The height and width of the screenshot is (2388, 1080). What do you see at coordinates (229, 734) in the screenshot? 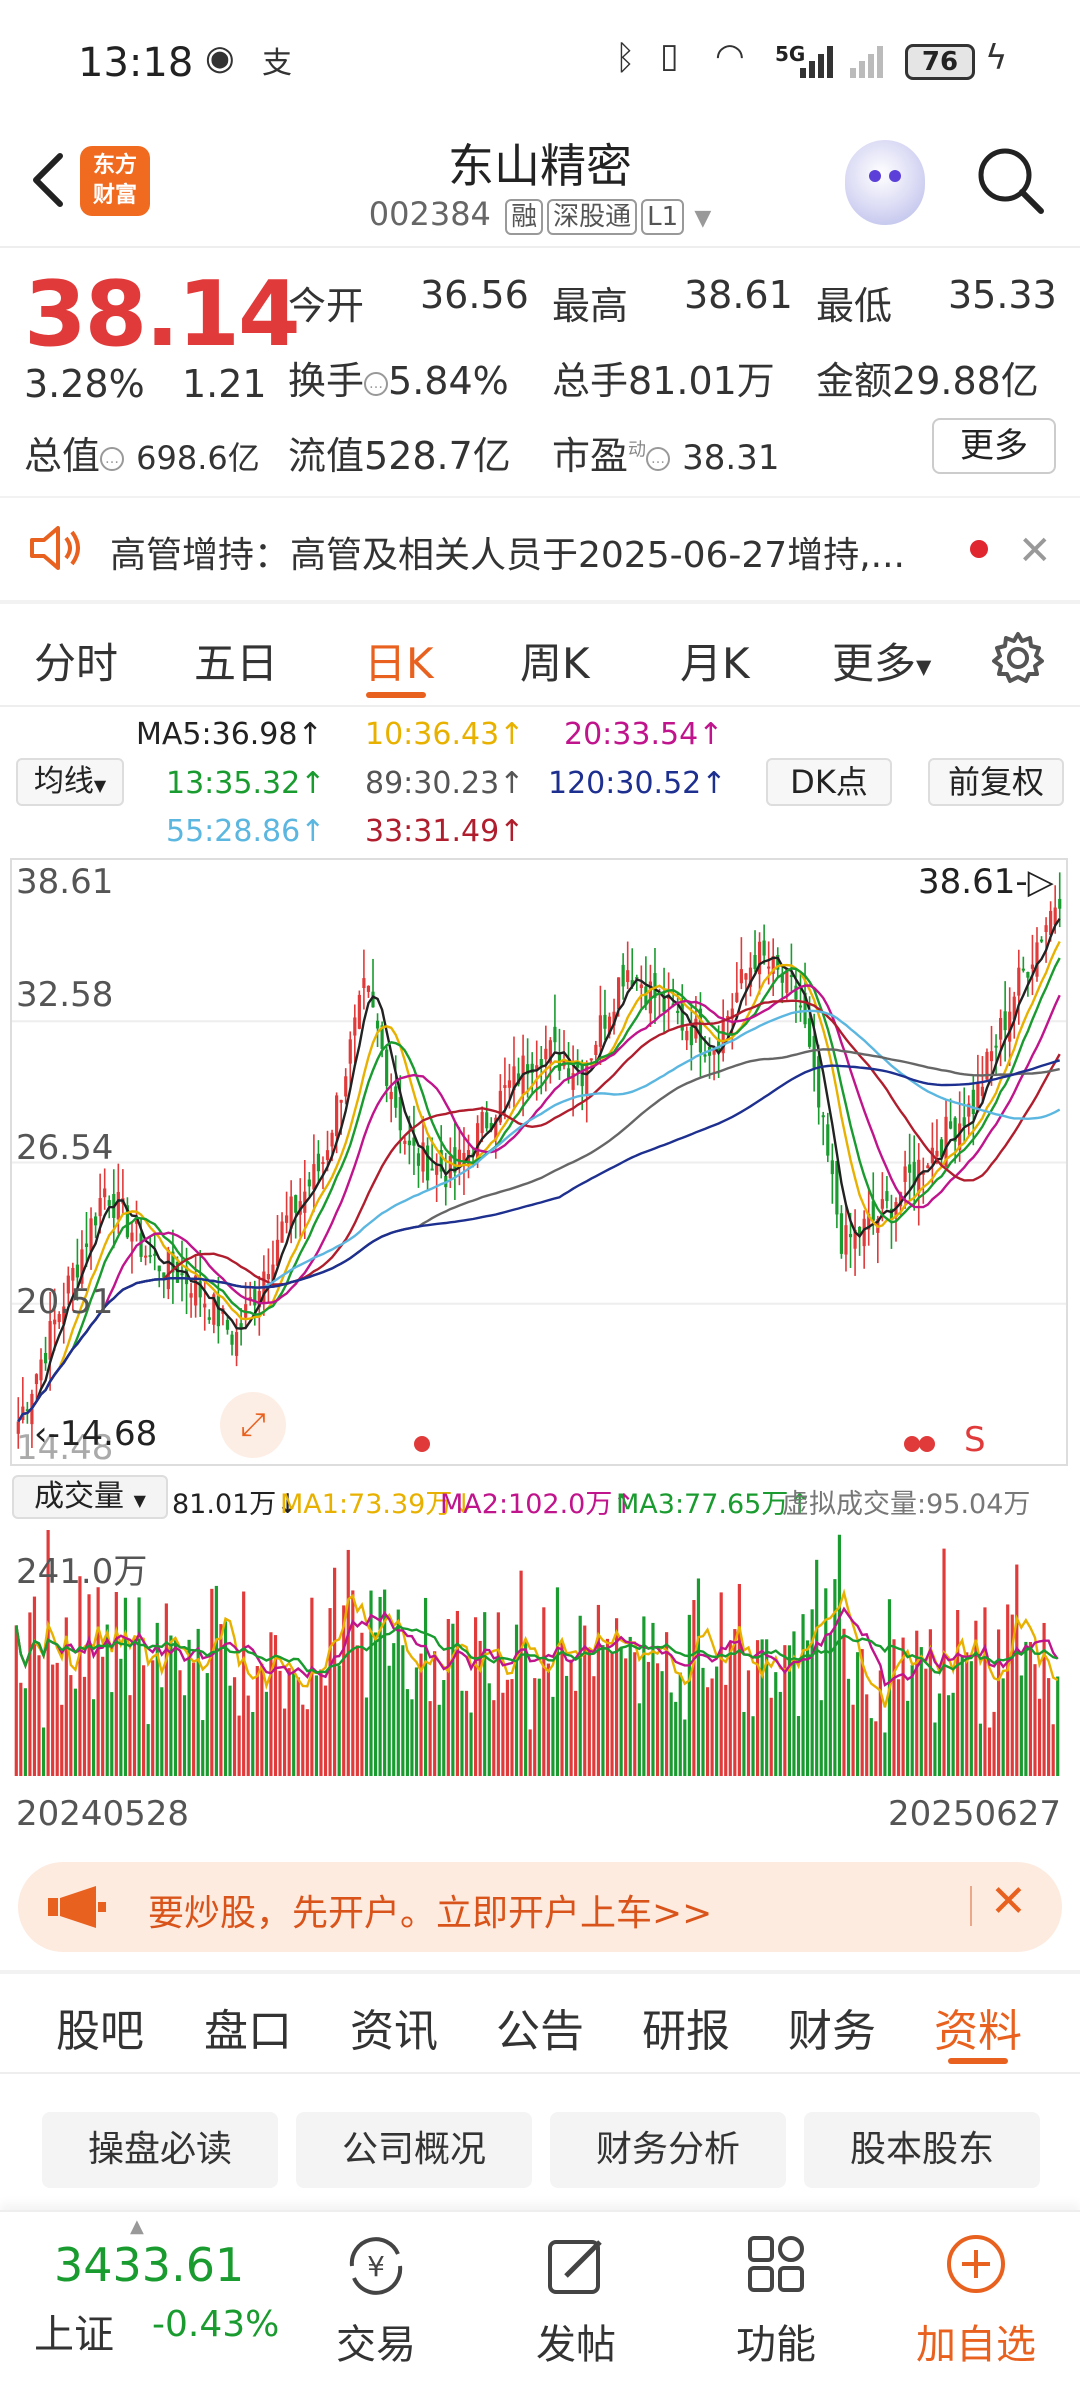
I see `ma5-value: MA5:36.98↑` at bounding box center [229, 734].